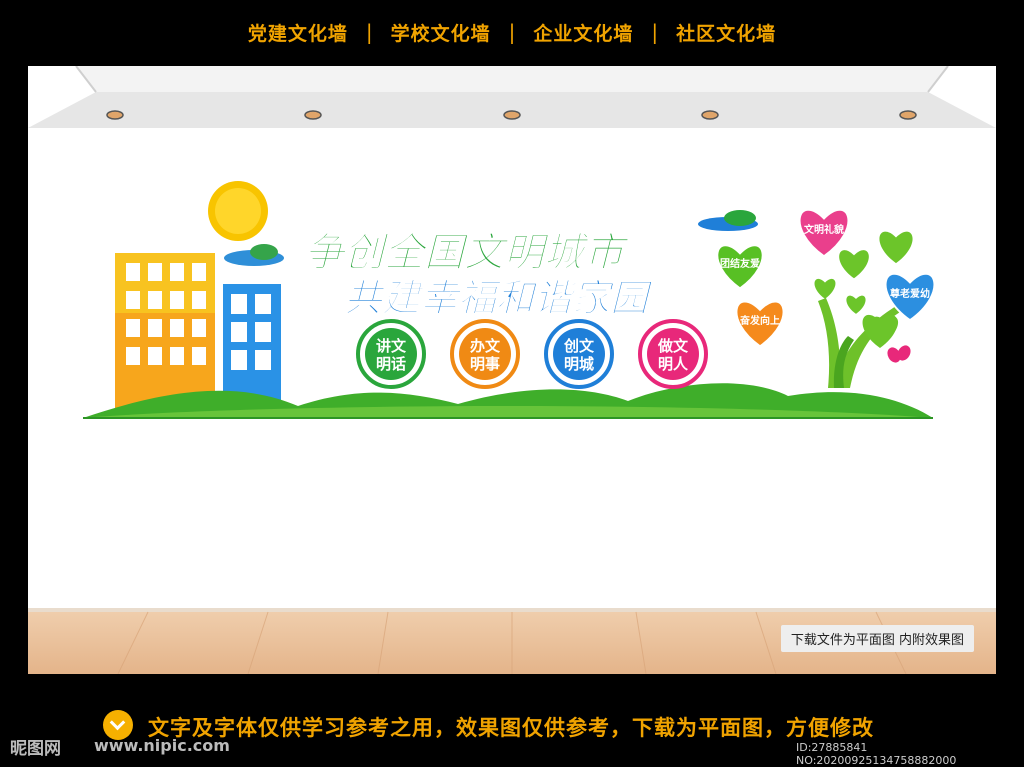 Image resolution: width=1024 pixels, height=767 pixels. What do you see at coordinates (485, 346) in the screenshot?
I see `slogan-circle-text: 办文` at bounding box center [485, 346].